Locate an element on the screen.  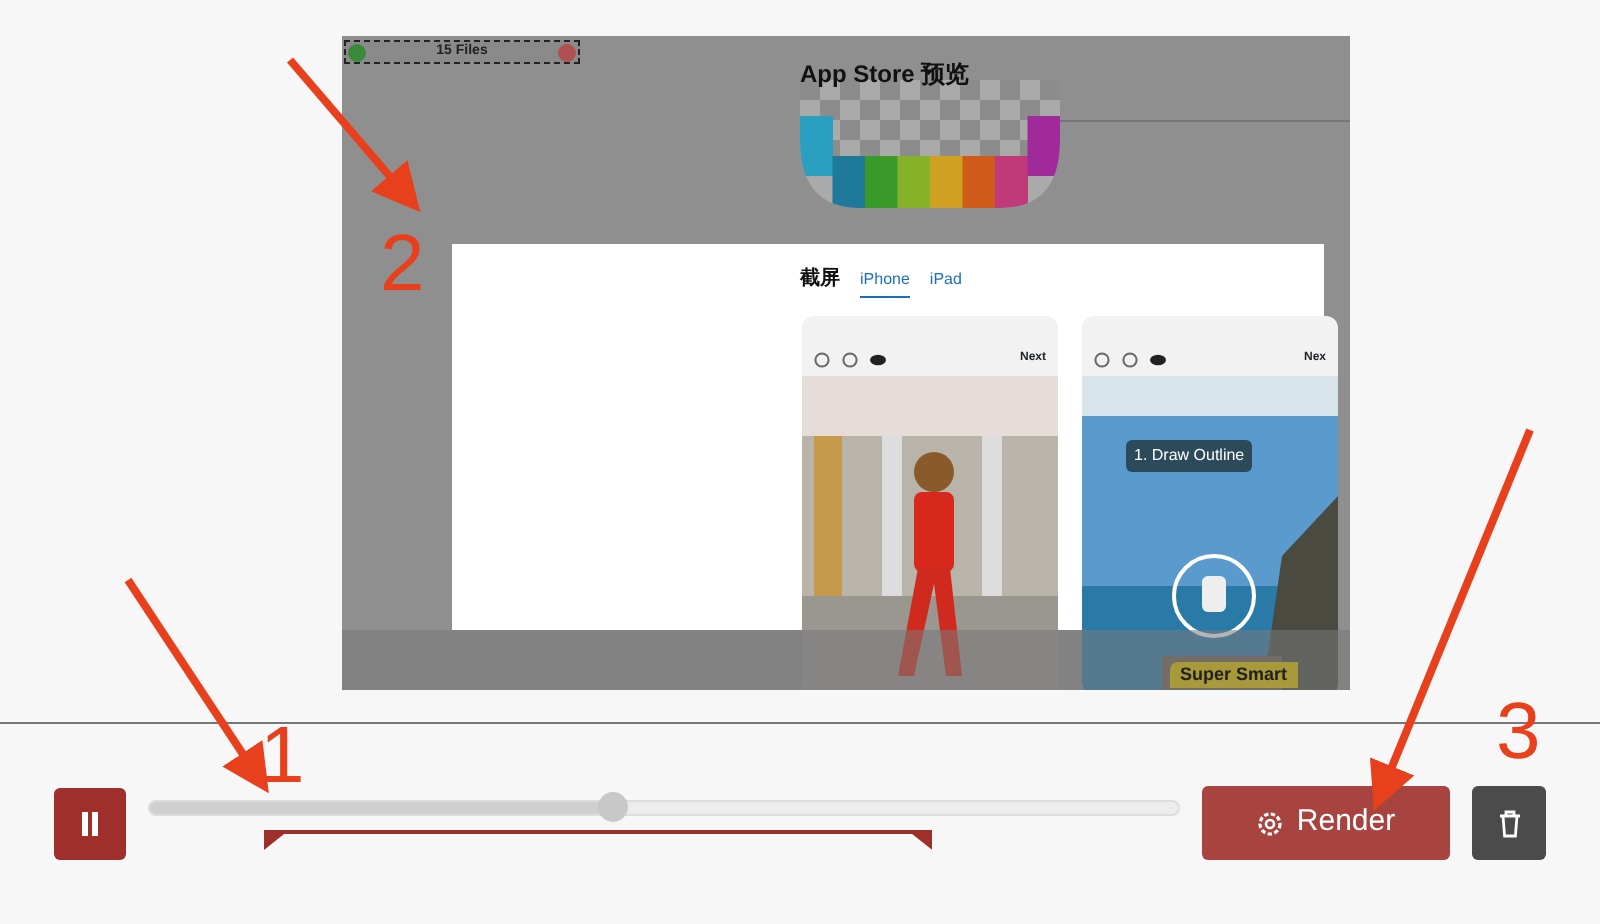
device-tab: iPhone is located at coordinates (885, 283).